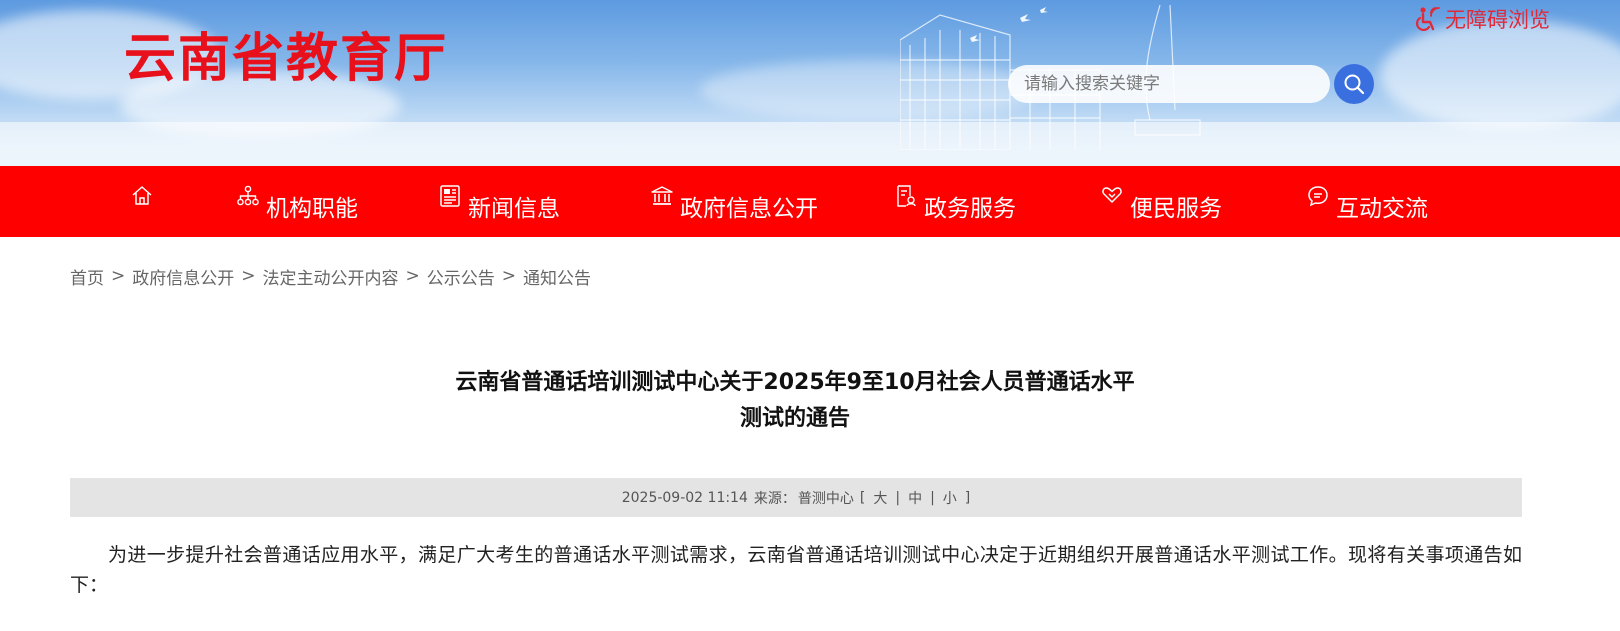 The width and height of the screenshot is (1620, 631). I want to click on nav-item-public-service: 便民服务, so click(1161, 201).